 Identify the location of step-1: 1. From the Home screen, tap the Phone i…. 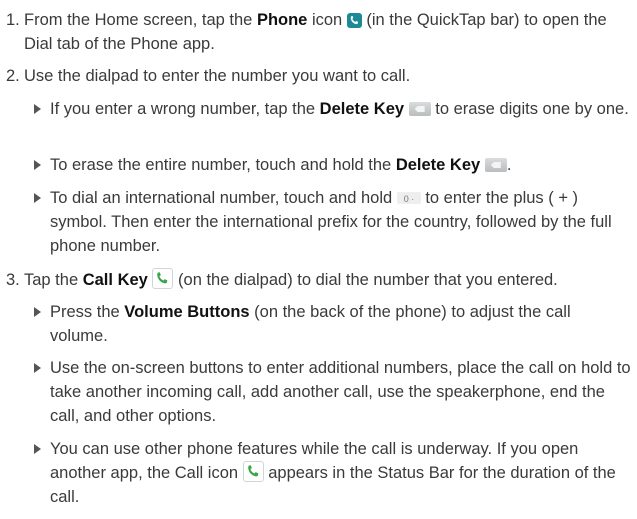
(319, 32).